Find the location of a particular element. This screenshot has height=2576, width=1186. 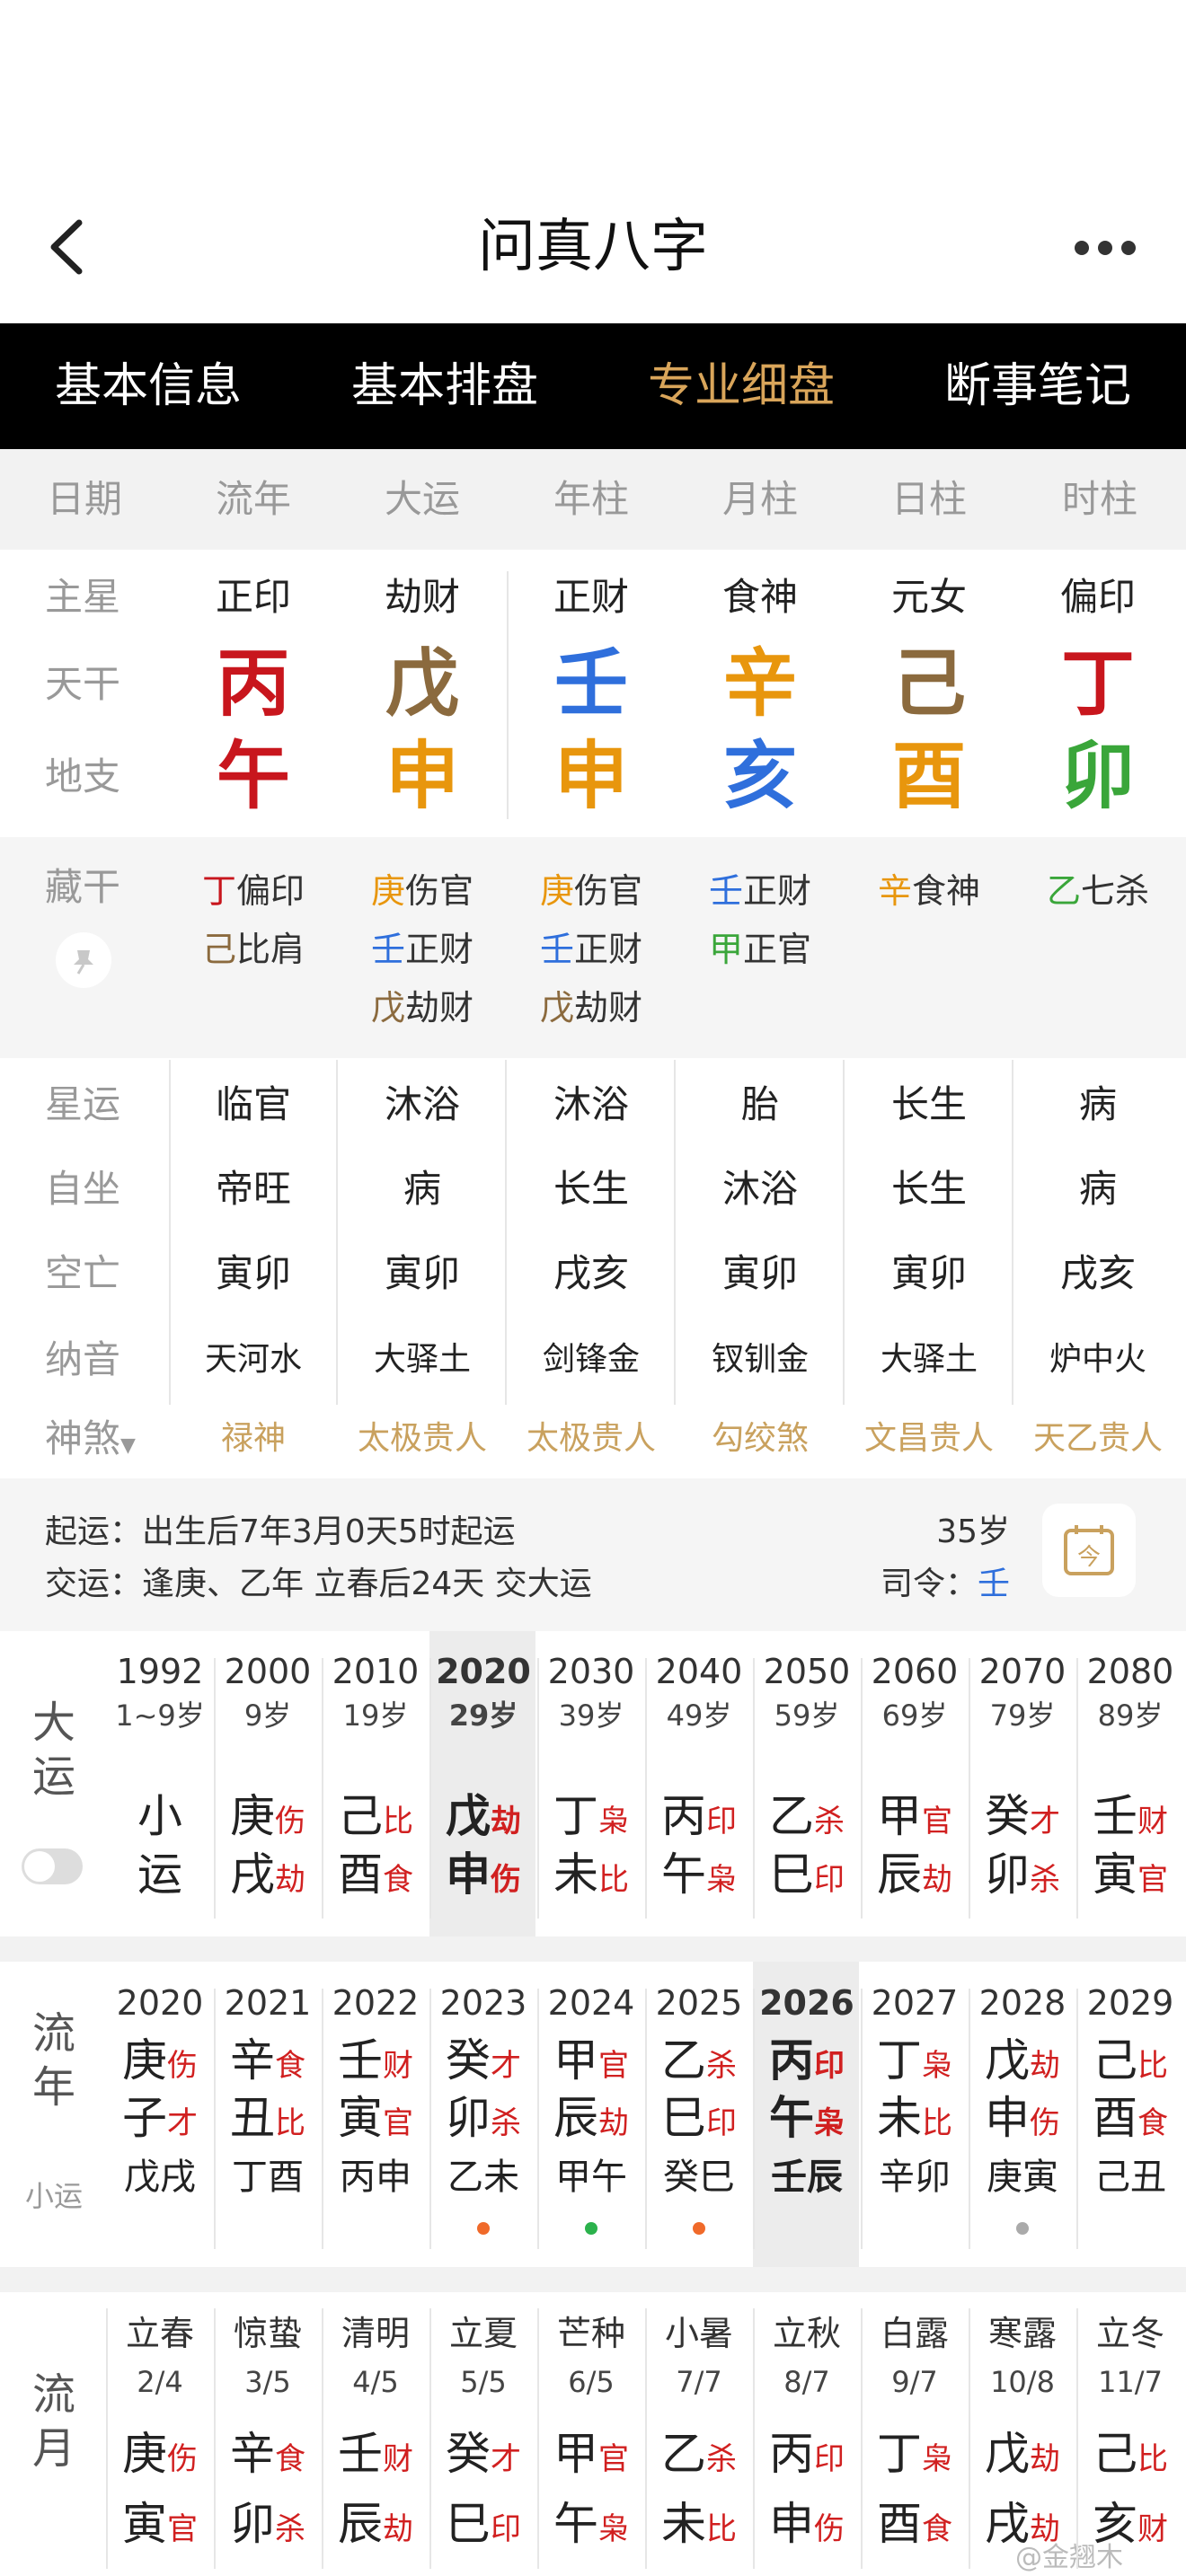

pin-button is located at coordinates (83, 960).